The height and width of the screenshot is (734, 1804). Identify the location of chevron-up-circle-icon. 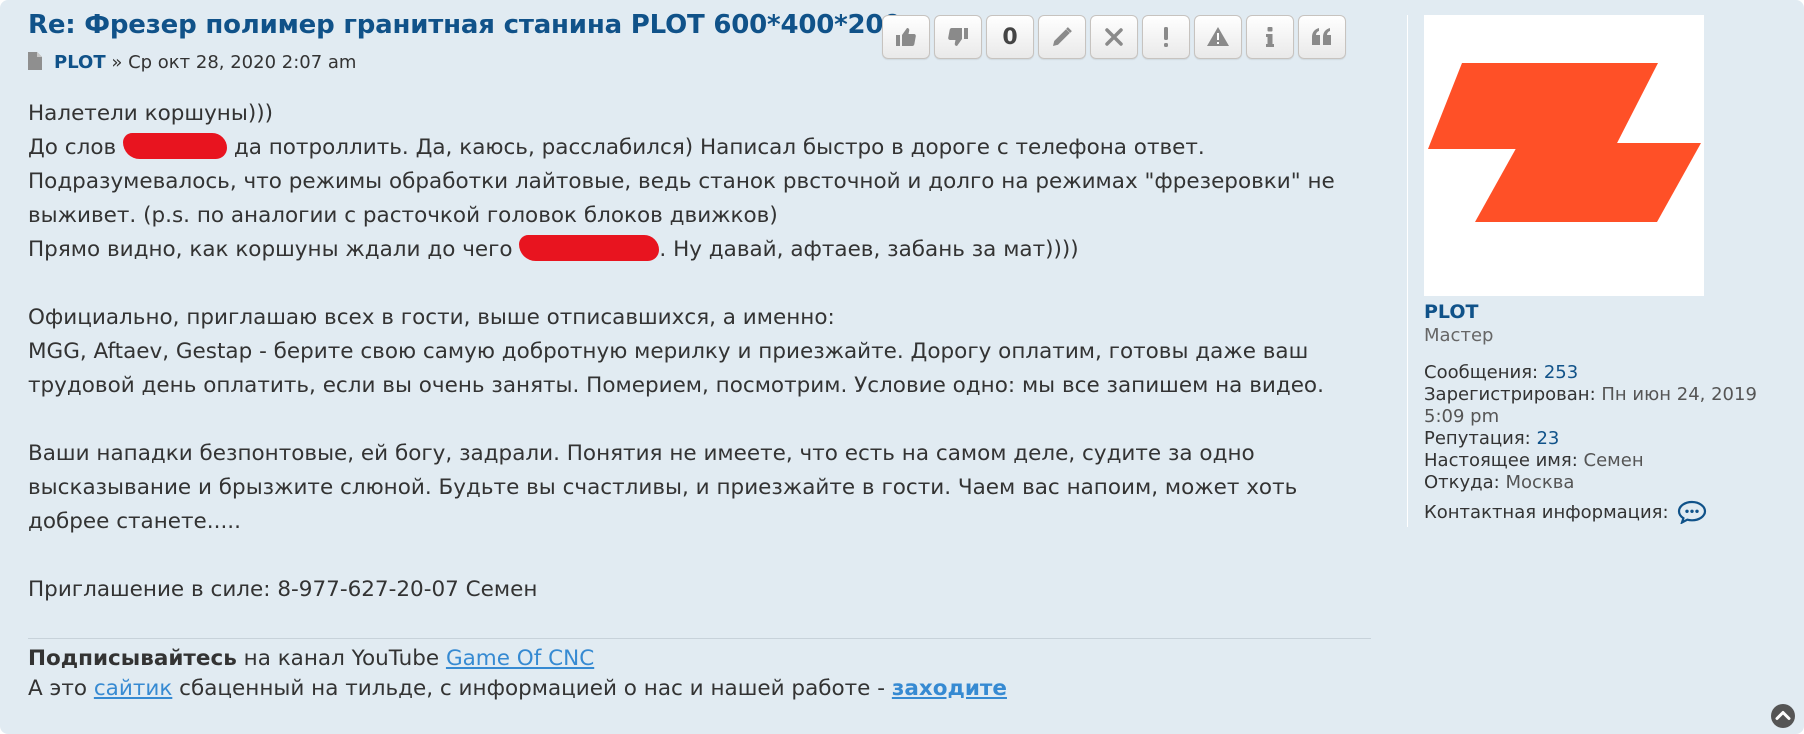
(1783, 716).